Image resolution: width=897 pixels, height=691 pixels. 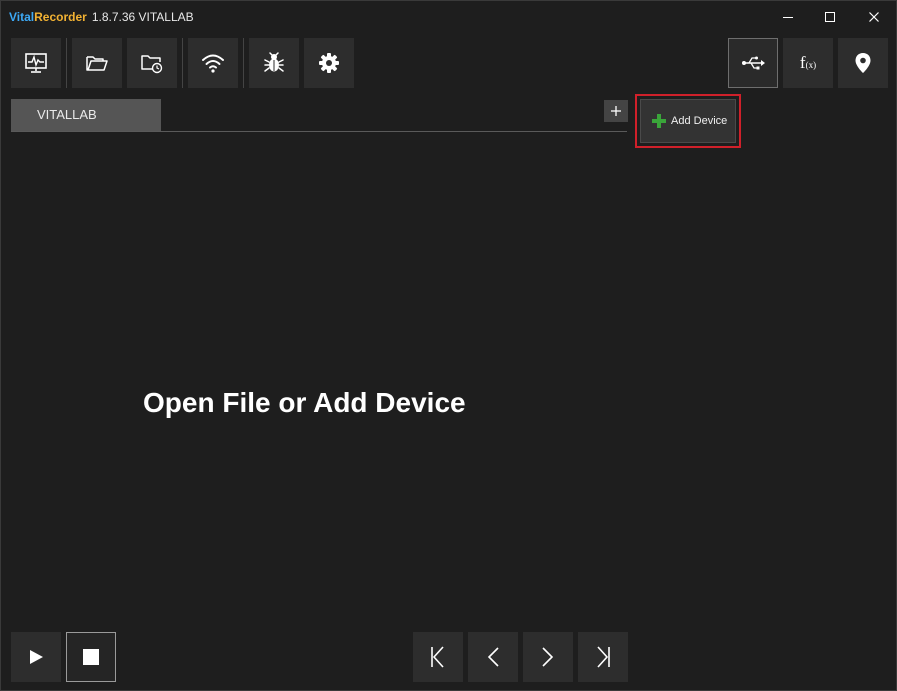 What do you see at coordinates (811, 65) in the screenshot?
I see `function-icon-sub: (x)` at bounding box center [811, 65].